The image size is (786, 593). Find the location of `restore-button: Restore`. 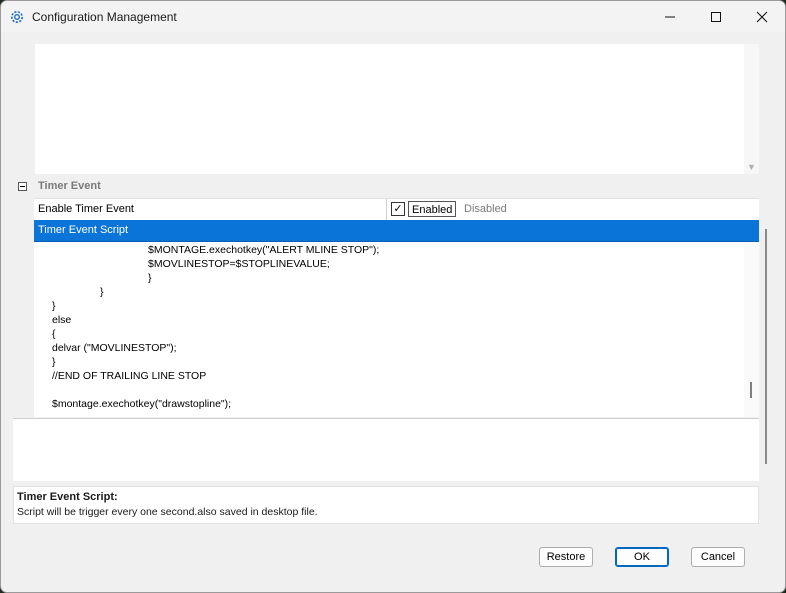

restore-button: Restore is located at coordinates (566, 557).